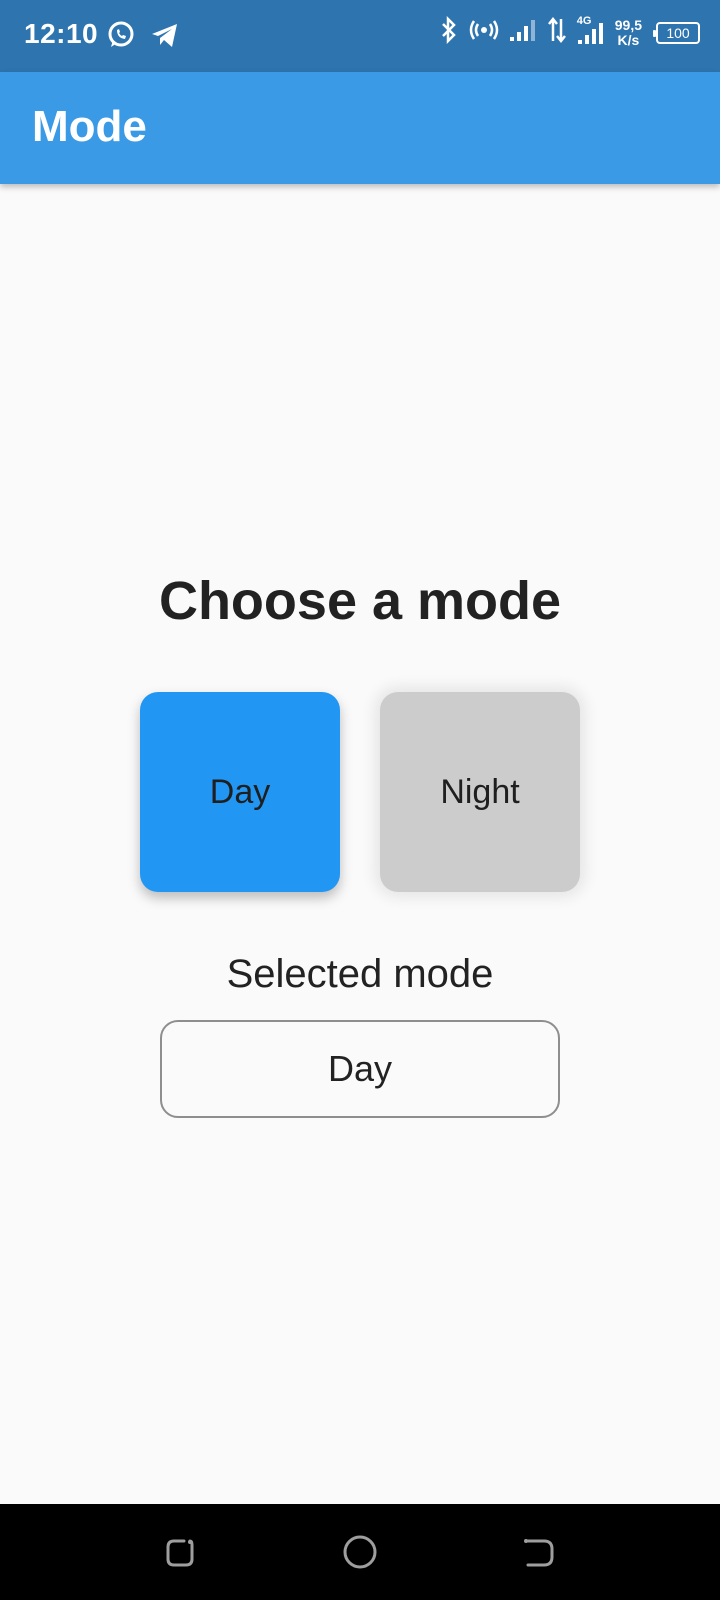 The height and width of the screenshot is (1600, 720). Describe the element at coordinates (523, 32) in the screenshot. I see `signal-icon` at that location.